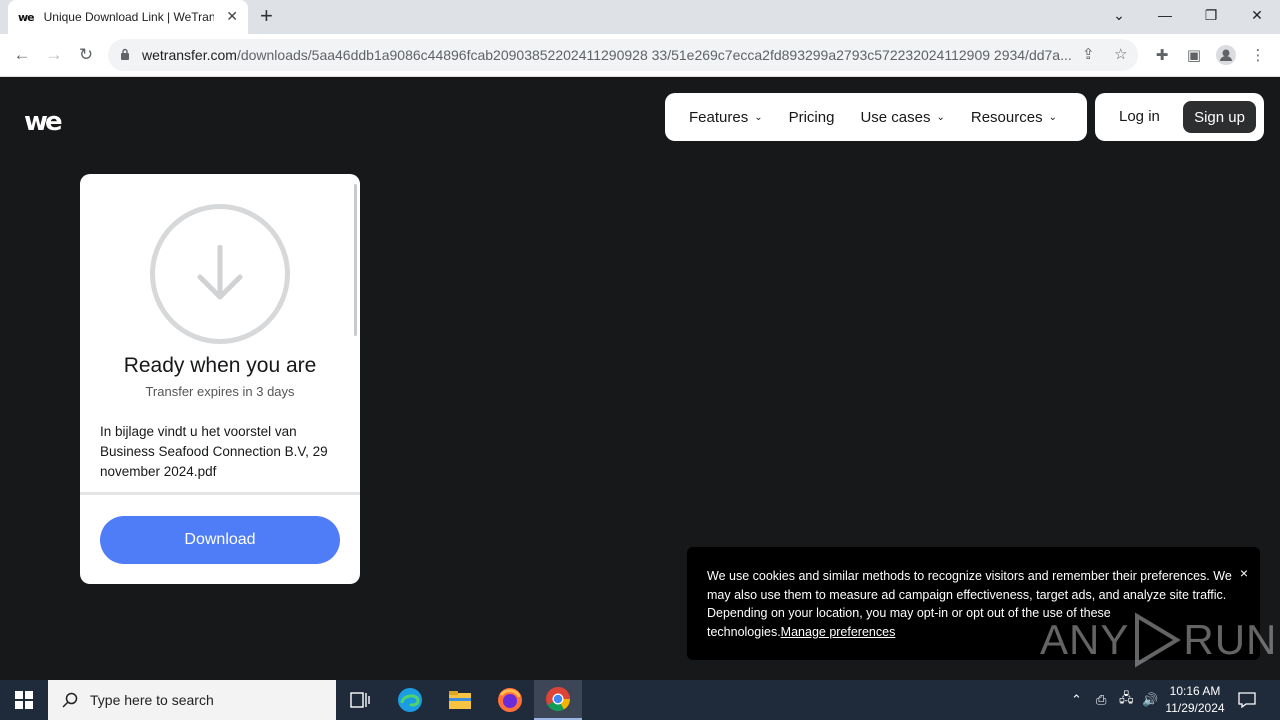 The image size is (1280, 720). I want to click on signup-button: Sign up, so click(1219, 117).